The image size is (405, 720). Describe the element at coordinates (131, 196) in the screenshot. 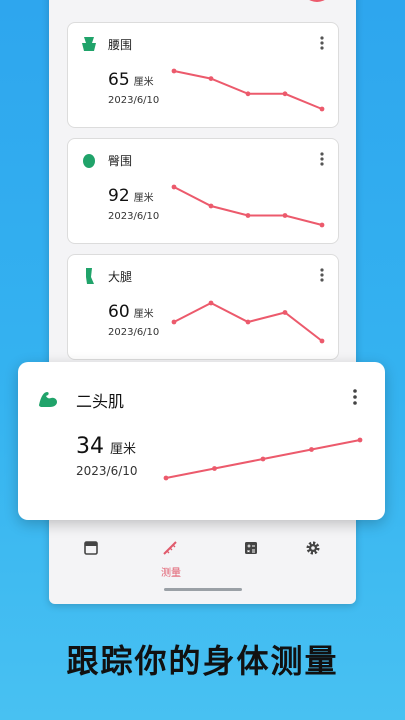

I see `card-value: 92 厘米` at that location.